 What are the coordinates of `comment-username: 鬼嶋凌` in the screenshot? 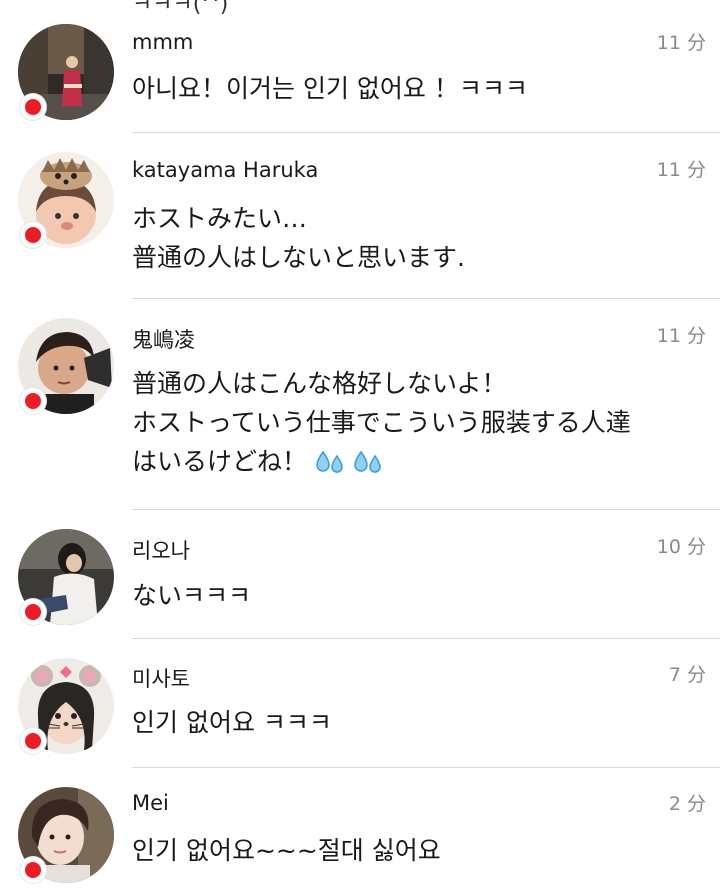 It's located at (163, 339).